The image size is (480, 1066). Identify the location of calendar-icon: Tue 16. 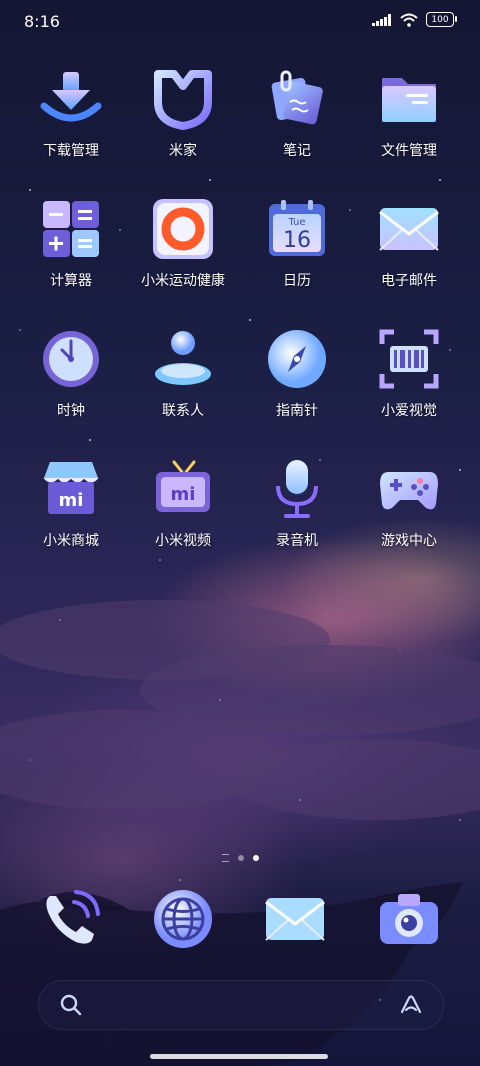
(297, 228).